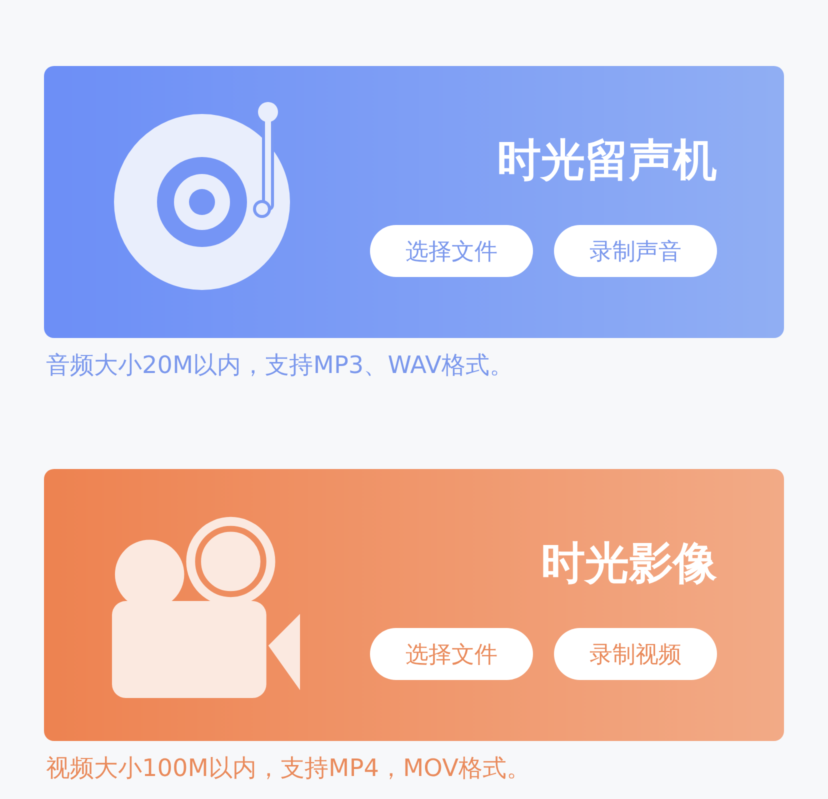 The height and width of the screenshot is (799, 828). Describe the element at coordinates (279, 365) in the screenshot. I see `format-note: 音频大小20M以内，支持MP3、WAV格式。` at that location.